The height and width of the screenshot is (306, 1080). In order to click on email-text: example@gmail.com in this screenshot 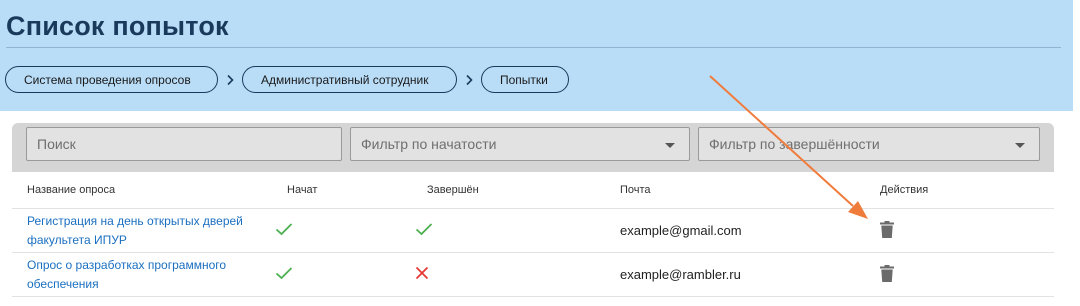, I will do `click(681, 230)`.